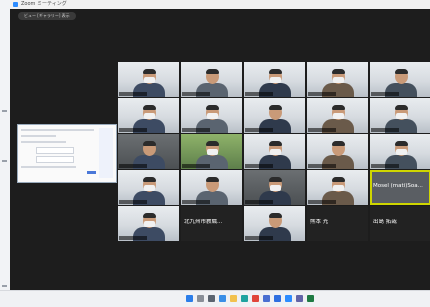 The height and width of the screenshot is (307, 430). Describe the element at coordinates (319, 222) in the screenshot. I see `participant-name: 熊本 光` at that location.